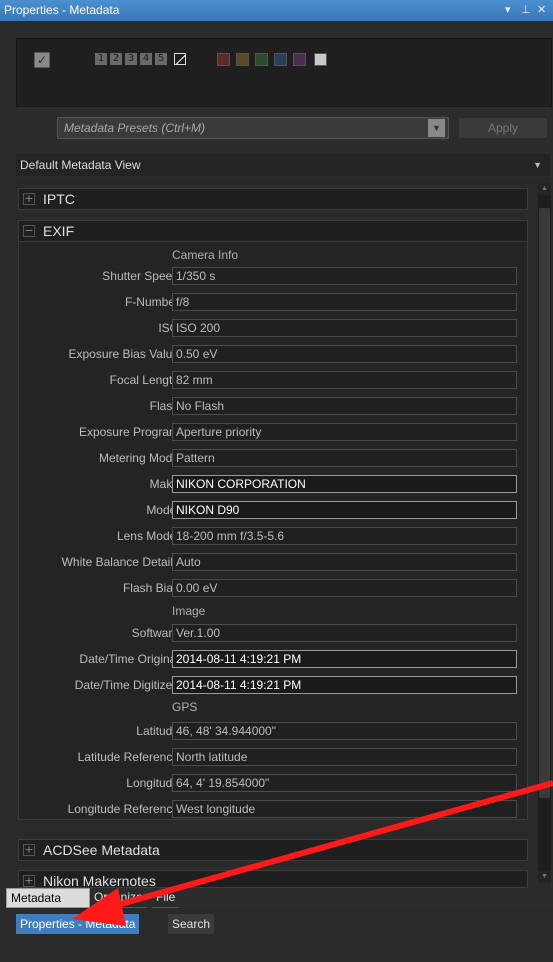 The height and width of the screenshot is (962, 553). I want to click on field-row: White Balance Details Auto, so click(273, 562).